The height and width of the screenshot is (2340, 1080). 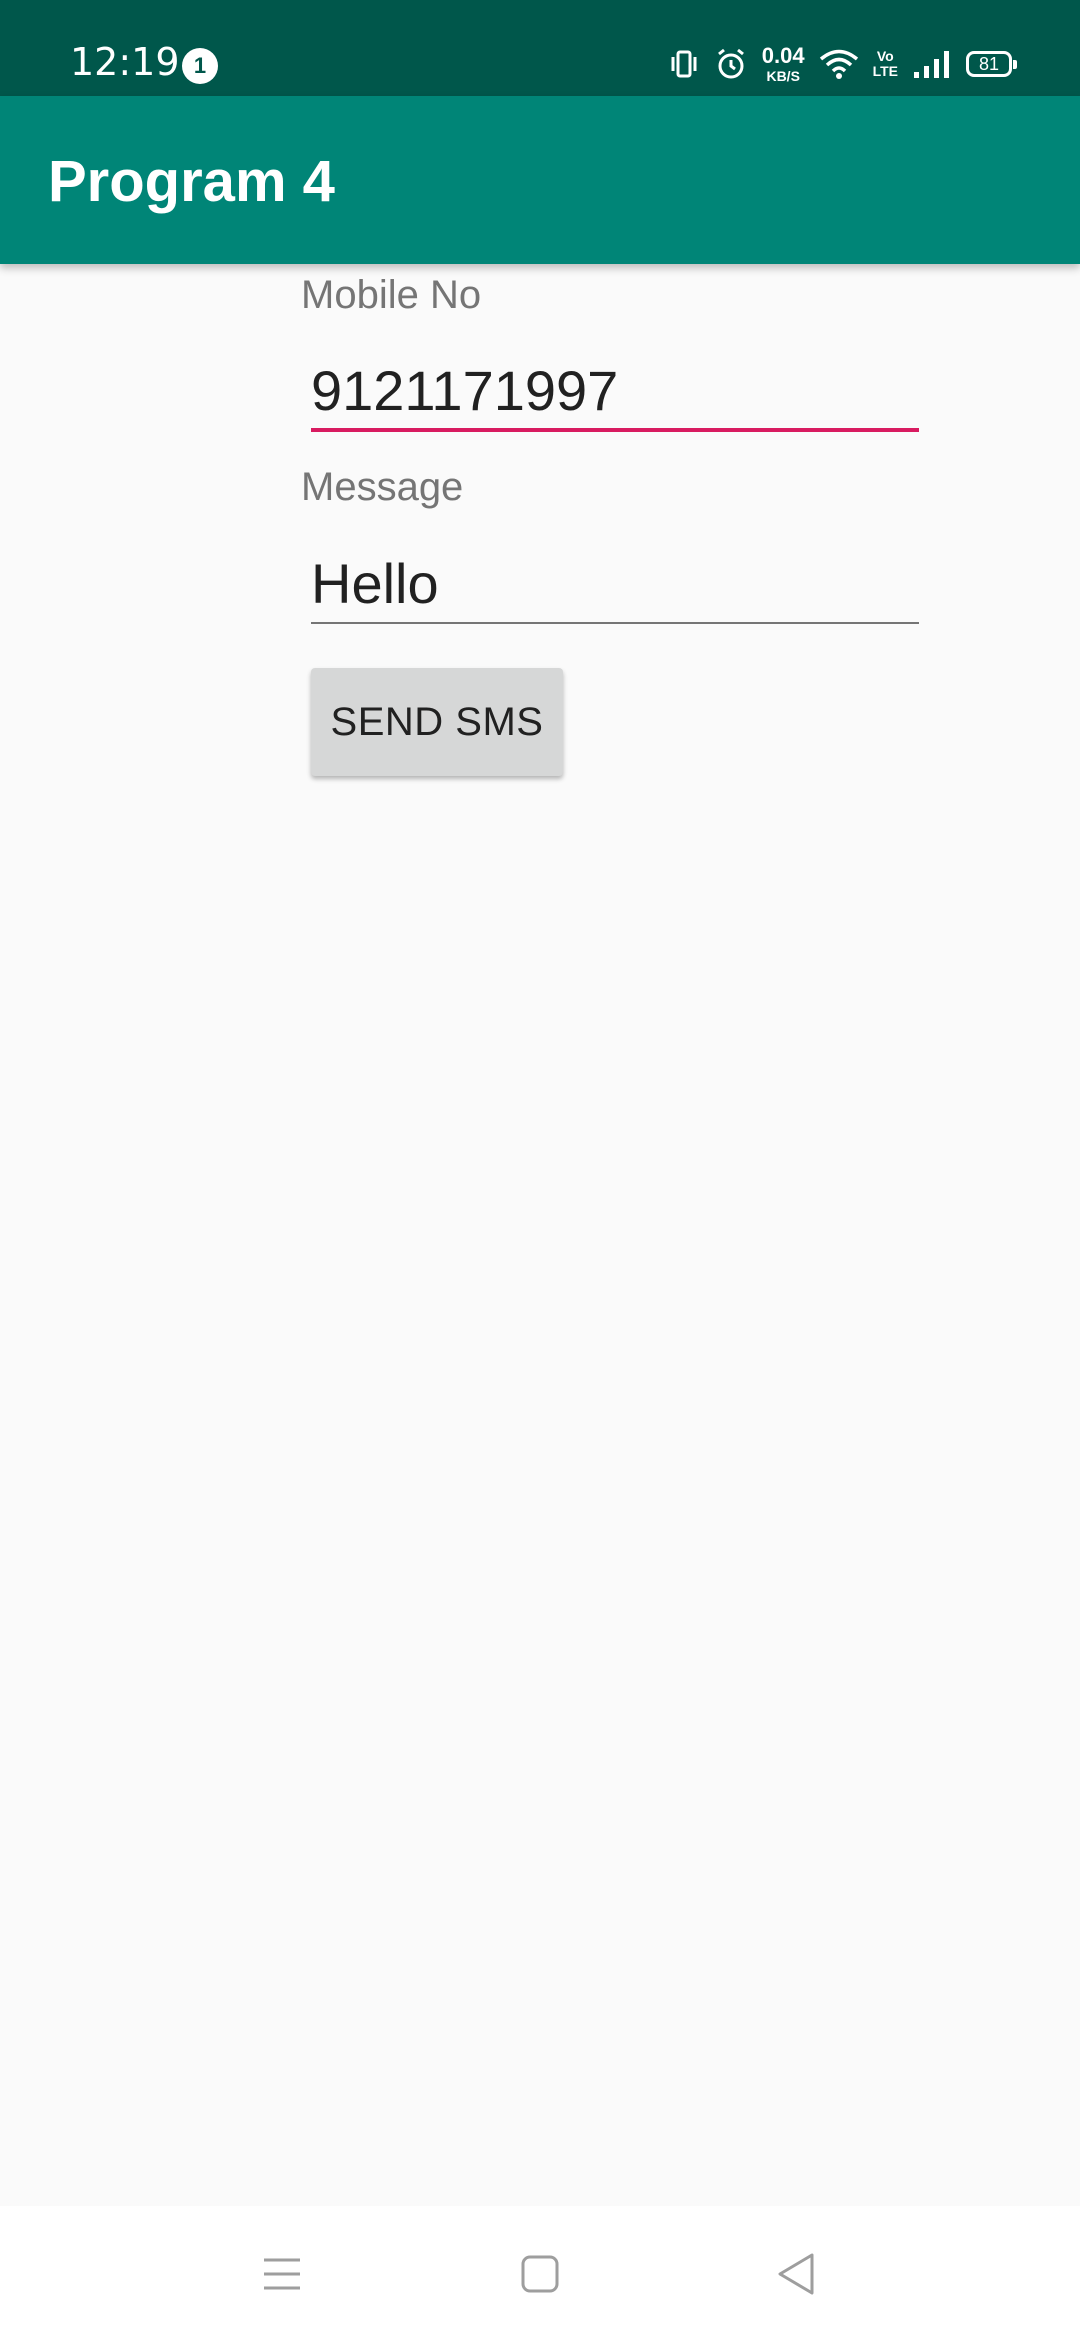 I want to click on home-icon, so click(x=540, y=2276).